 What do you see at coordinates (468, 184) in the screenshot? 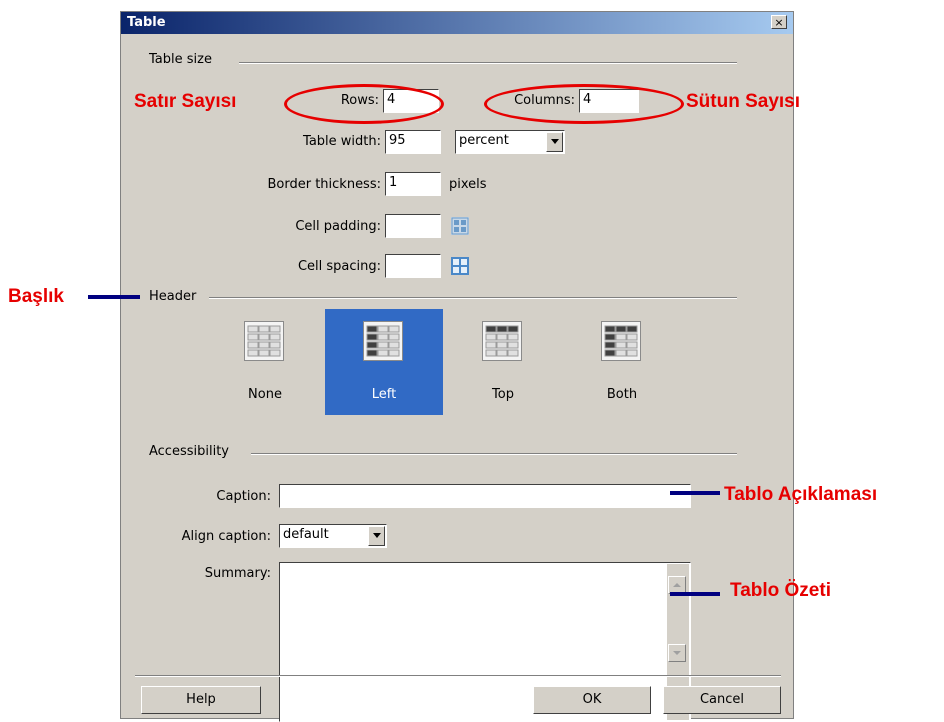
I see `border-unit-label: pixels` at bounding box center [468, 184].